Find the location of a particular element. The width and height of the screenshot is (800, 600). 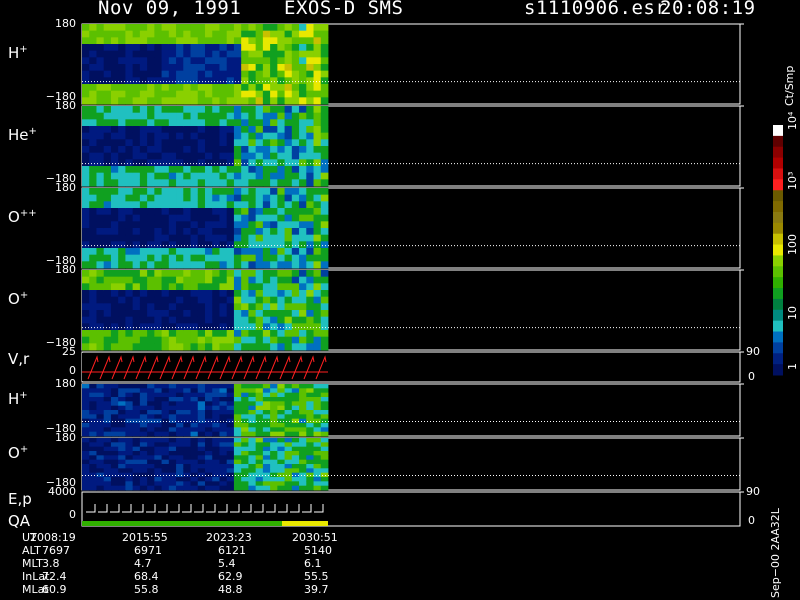

colorbar-segment is located at coordinates (778, 174).